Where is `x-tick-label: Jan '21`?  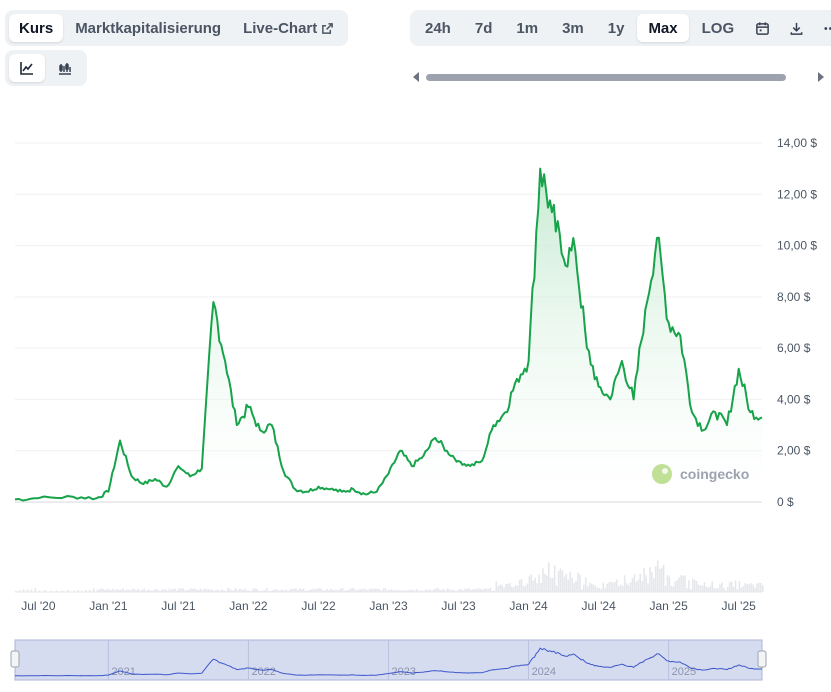 x-tick-label: Jan '21 is located at coordinates (108, 606).